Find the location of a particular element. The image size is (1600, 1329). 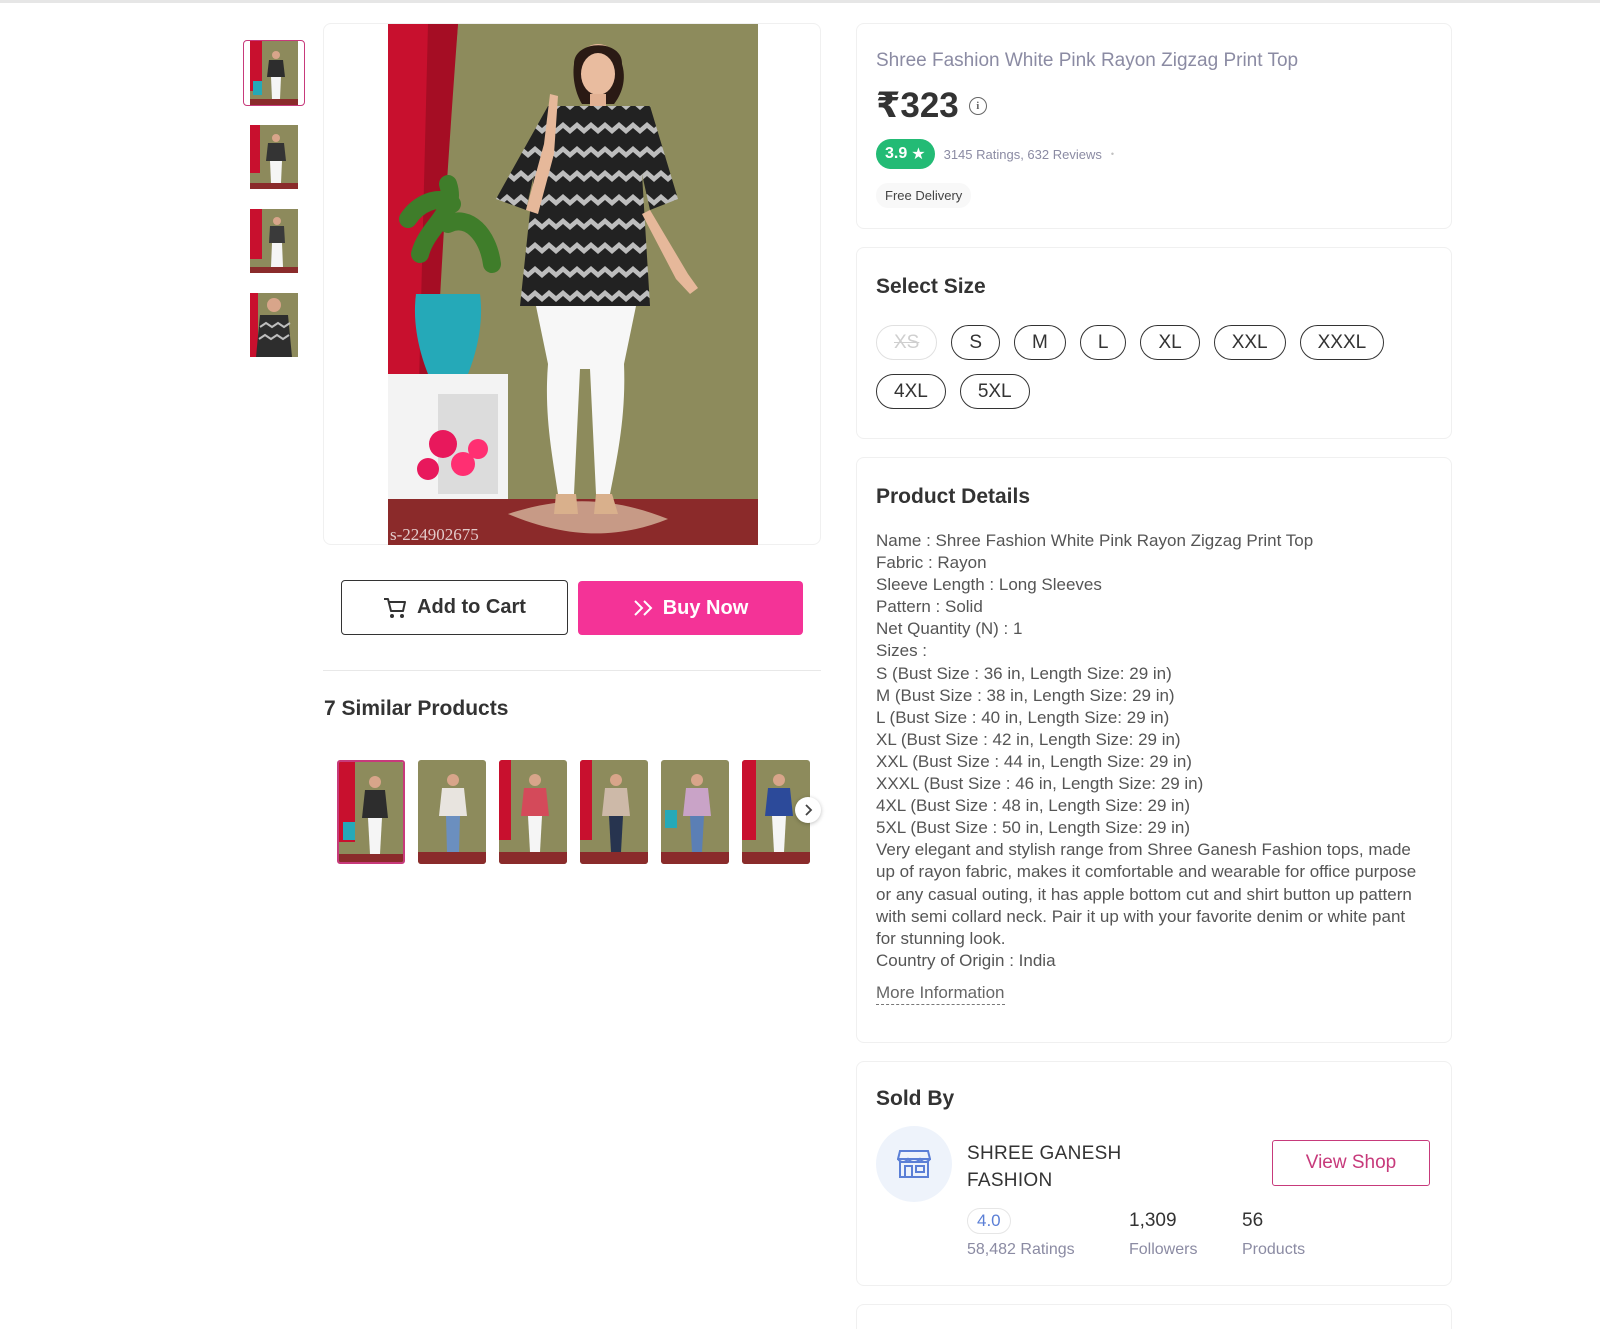

double-chevron-right-icon is located at coordinates (643, 608).